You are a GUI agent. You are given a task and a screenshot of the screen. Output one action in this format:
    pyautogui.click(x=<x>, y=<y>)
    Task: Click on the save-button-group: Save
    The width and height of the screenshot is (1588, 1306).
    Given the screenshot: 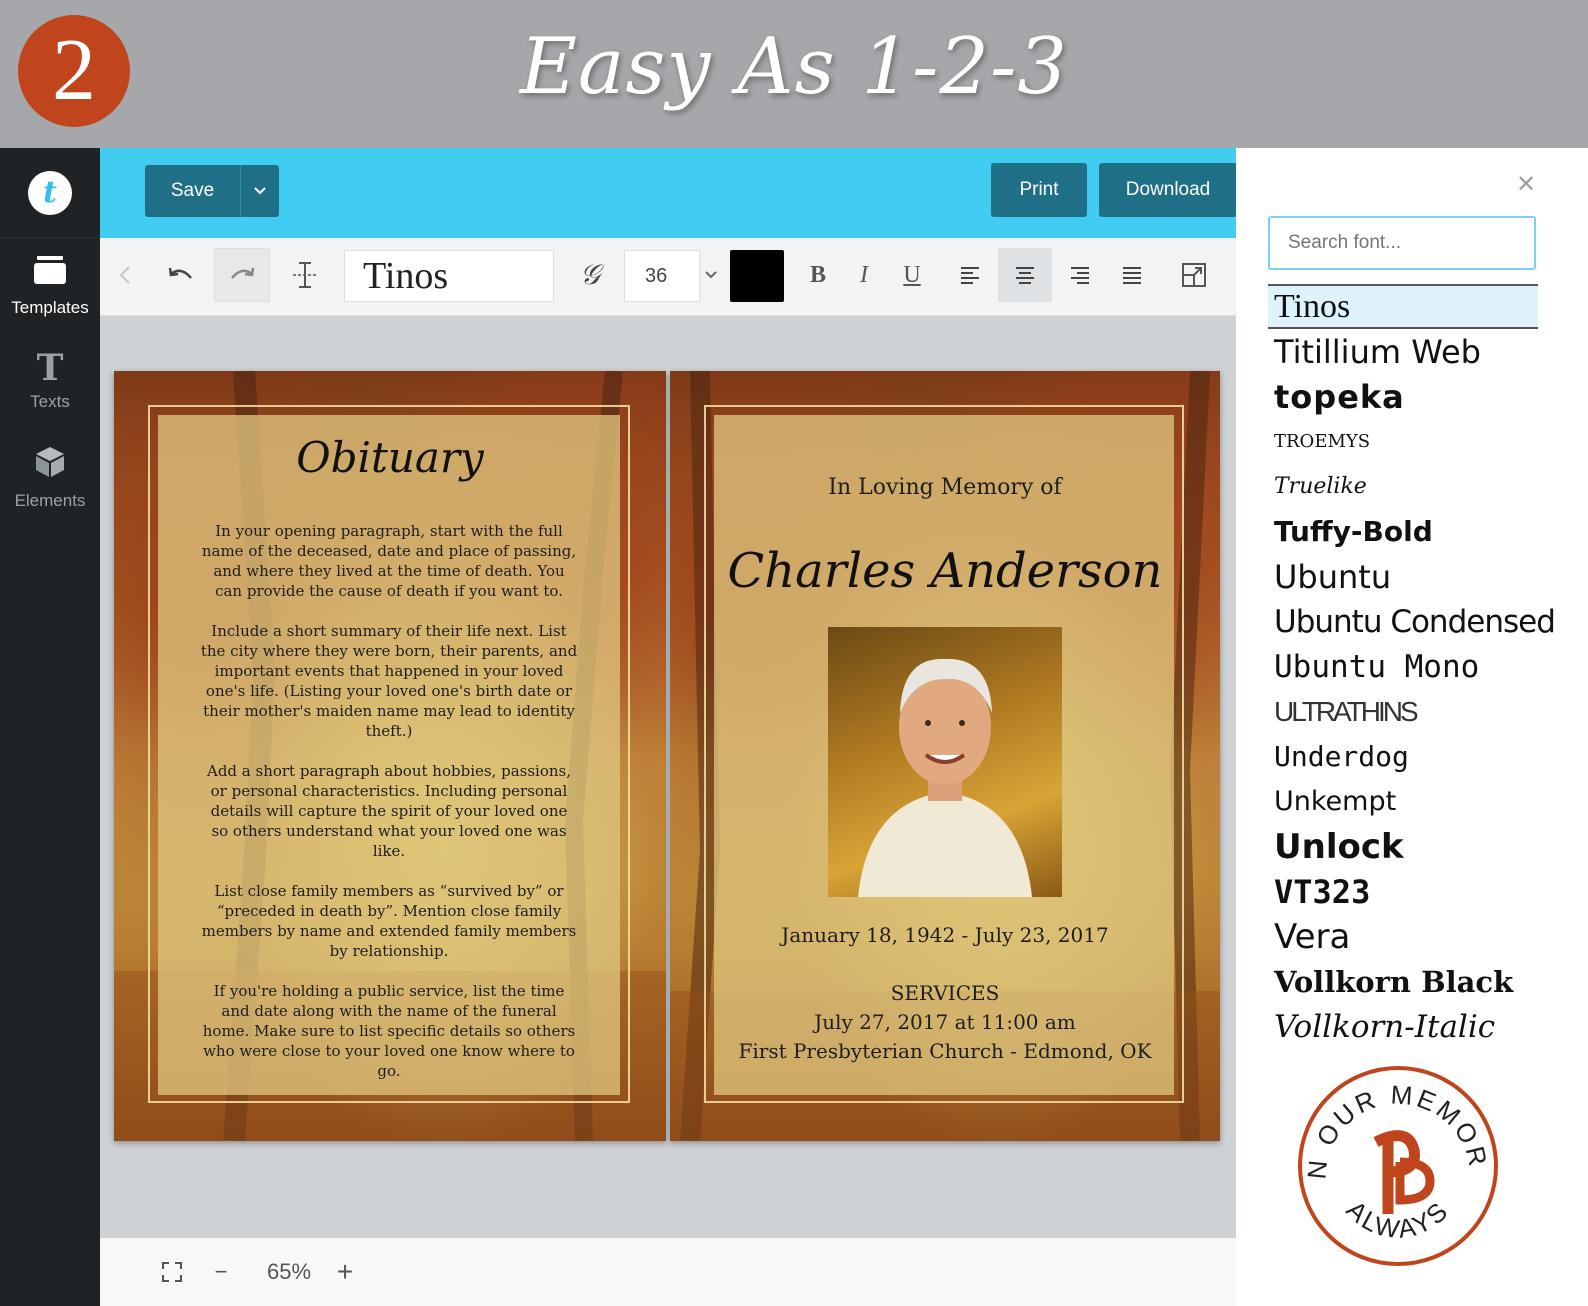 What is the action you would take?
    pyautogui.click(x=212, y=191)
    